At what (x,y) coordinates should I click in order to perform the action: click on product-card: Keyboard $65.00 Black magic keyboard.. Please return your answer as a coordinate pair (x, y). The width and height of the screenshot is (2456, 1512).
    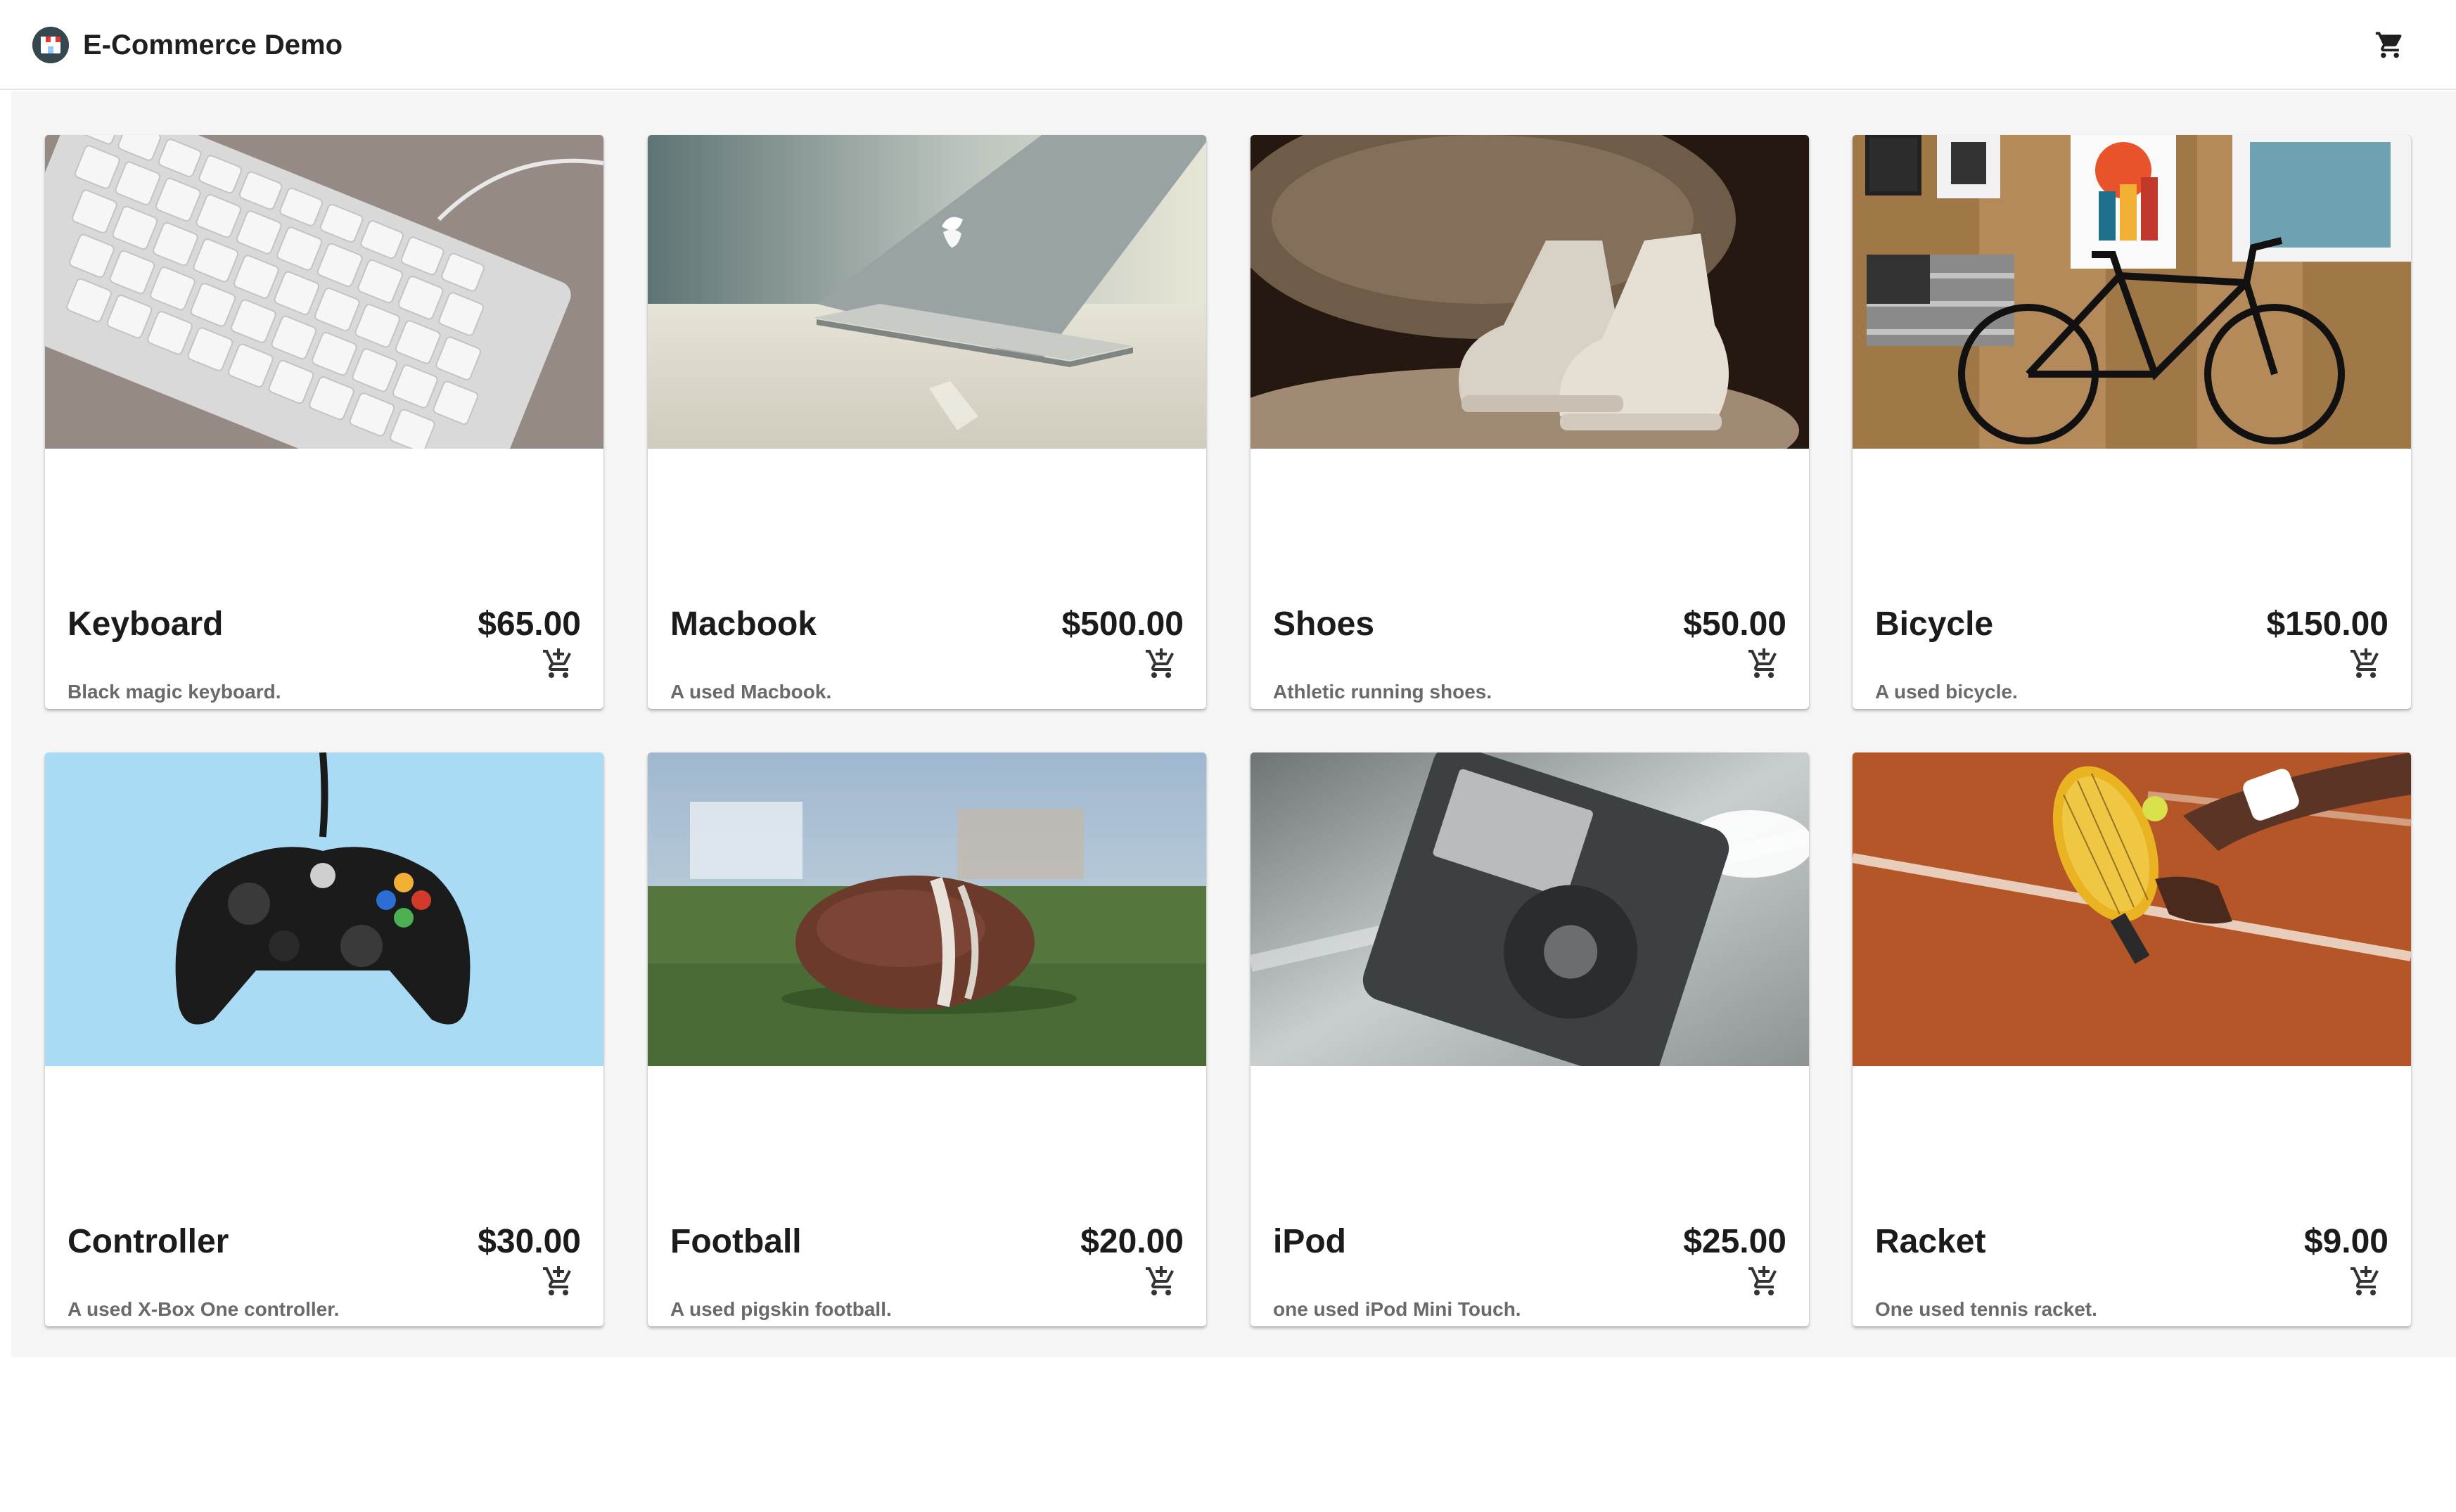
    Looking at the image, I should click on (324, 422).